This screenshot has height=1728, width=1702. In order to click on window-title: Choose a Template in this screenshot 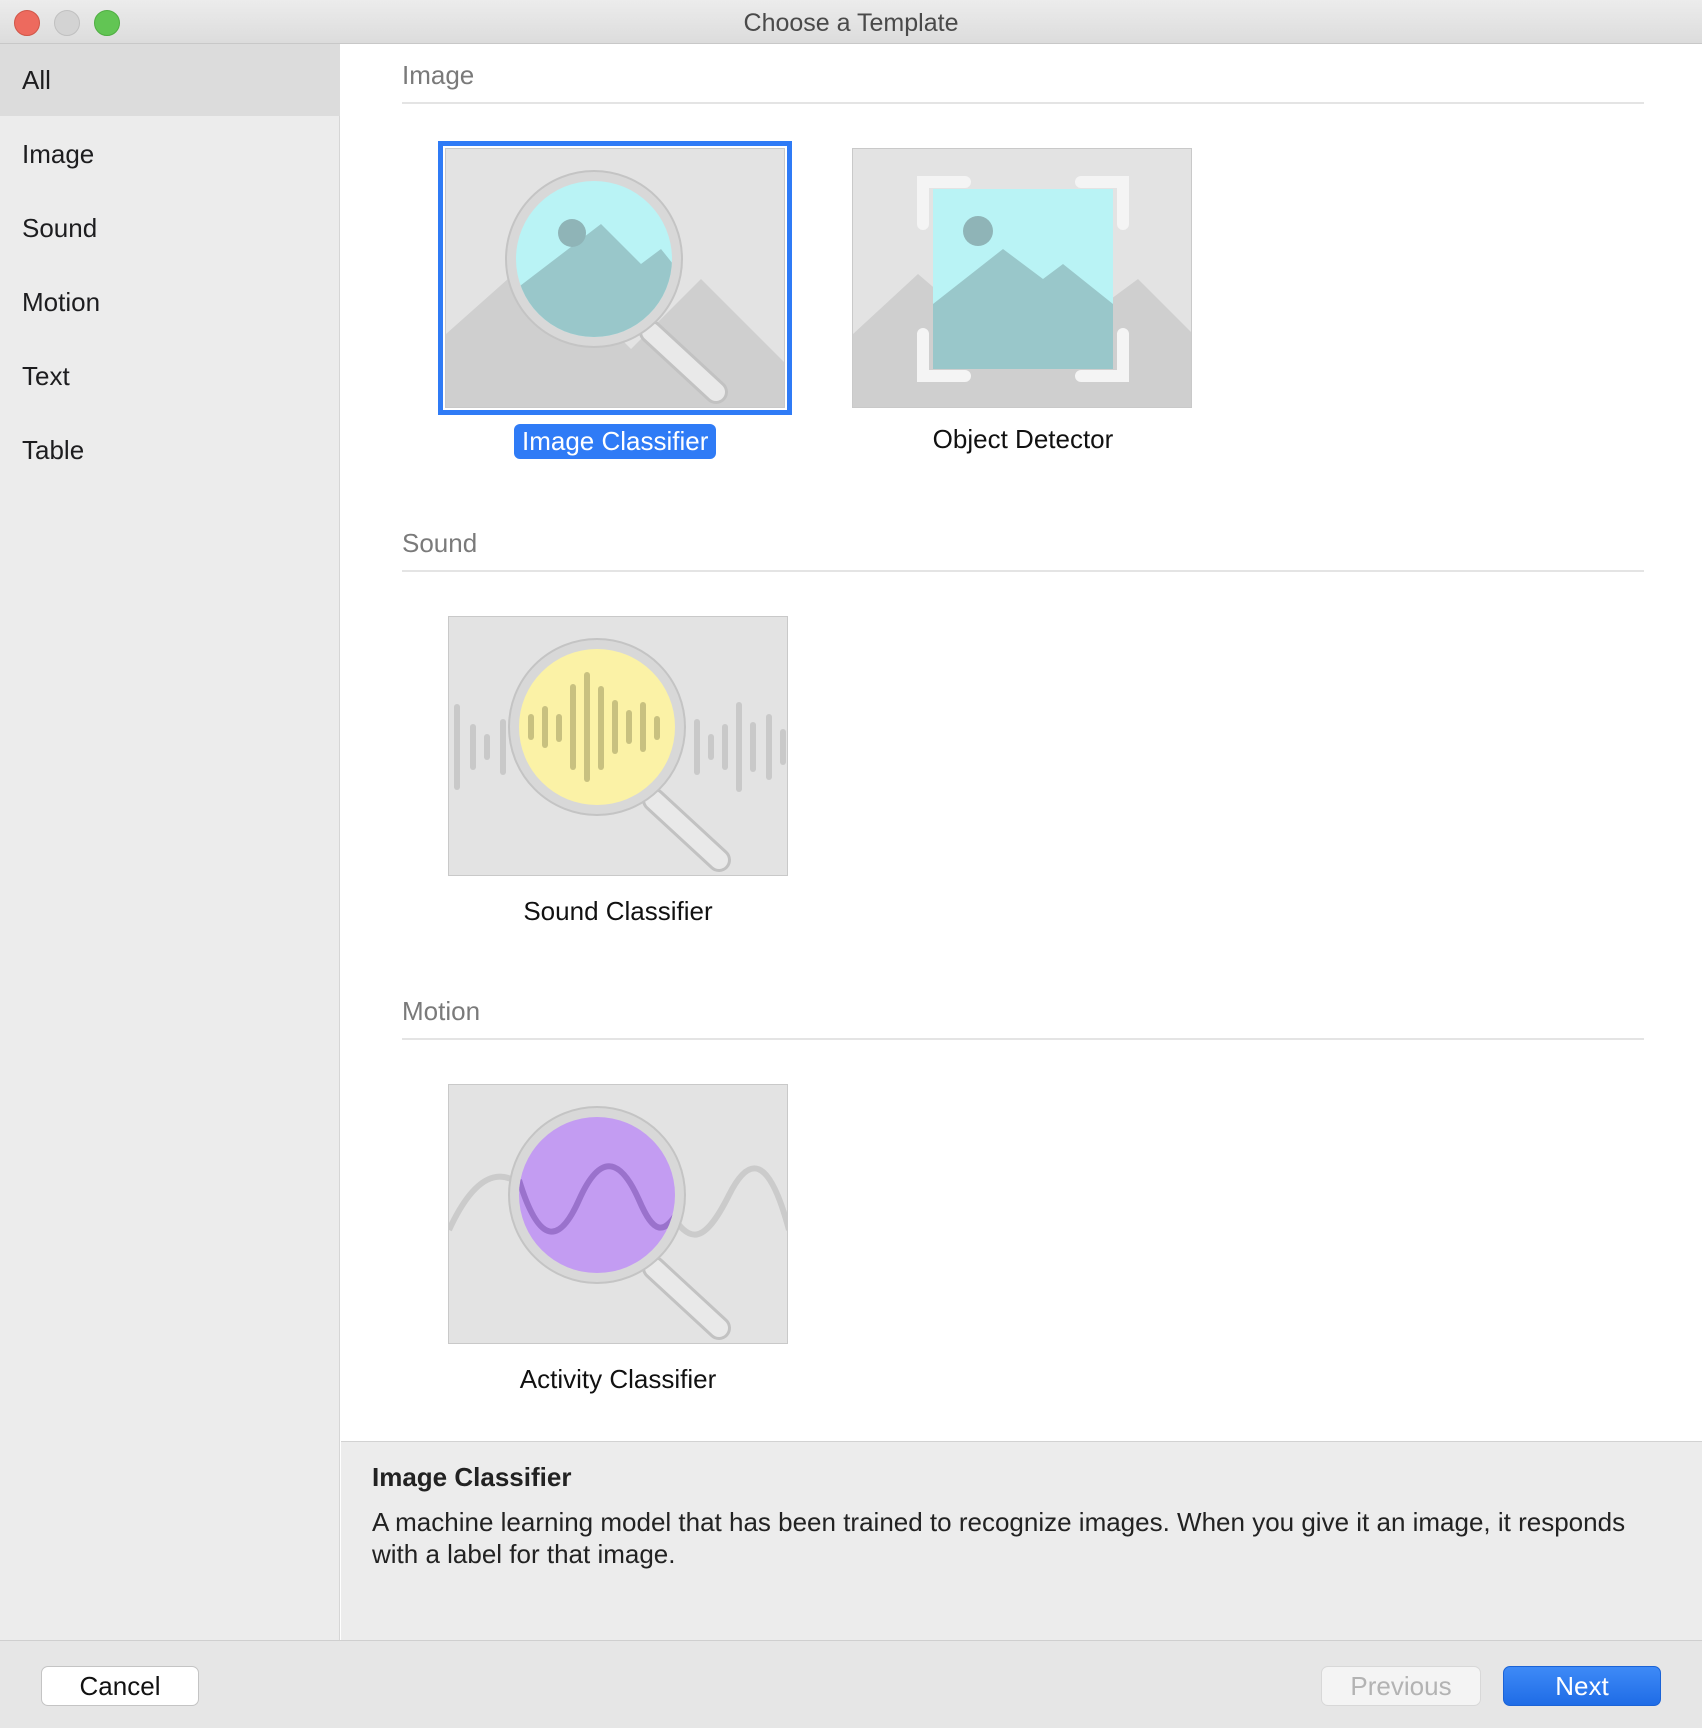, I will do `click(851, 23)`.